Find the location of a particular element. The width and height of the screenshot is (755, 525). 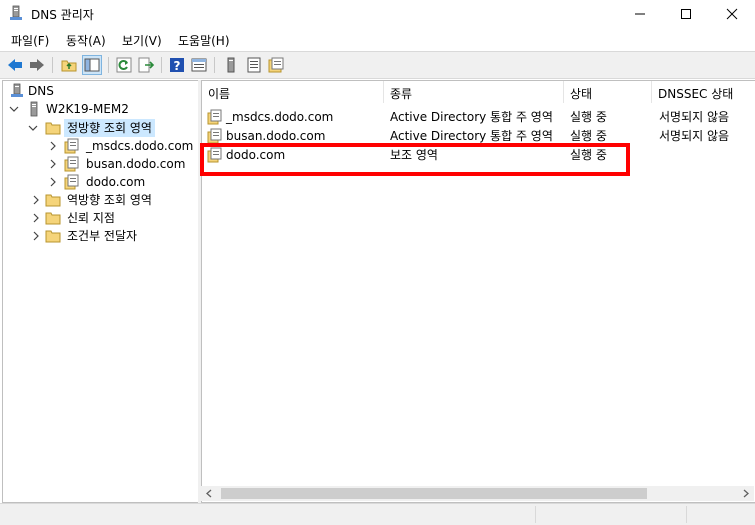

tree-label-trust-points: 신뢰 지점 is located at coordinates (91, 218).